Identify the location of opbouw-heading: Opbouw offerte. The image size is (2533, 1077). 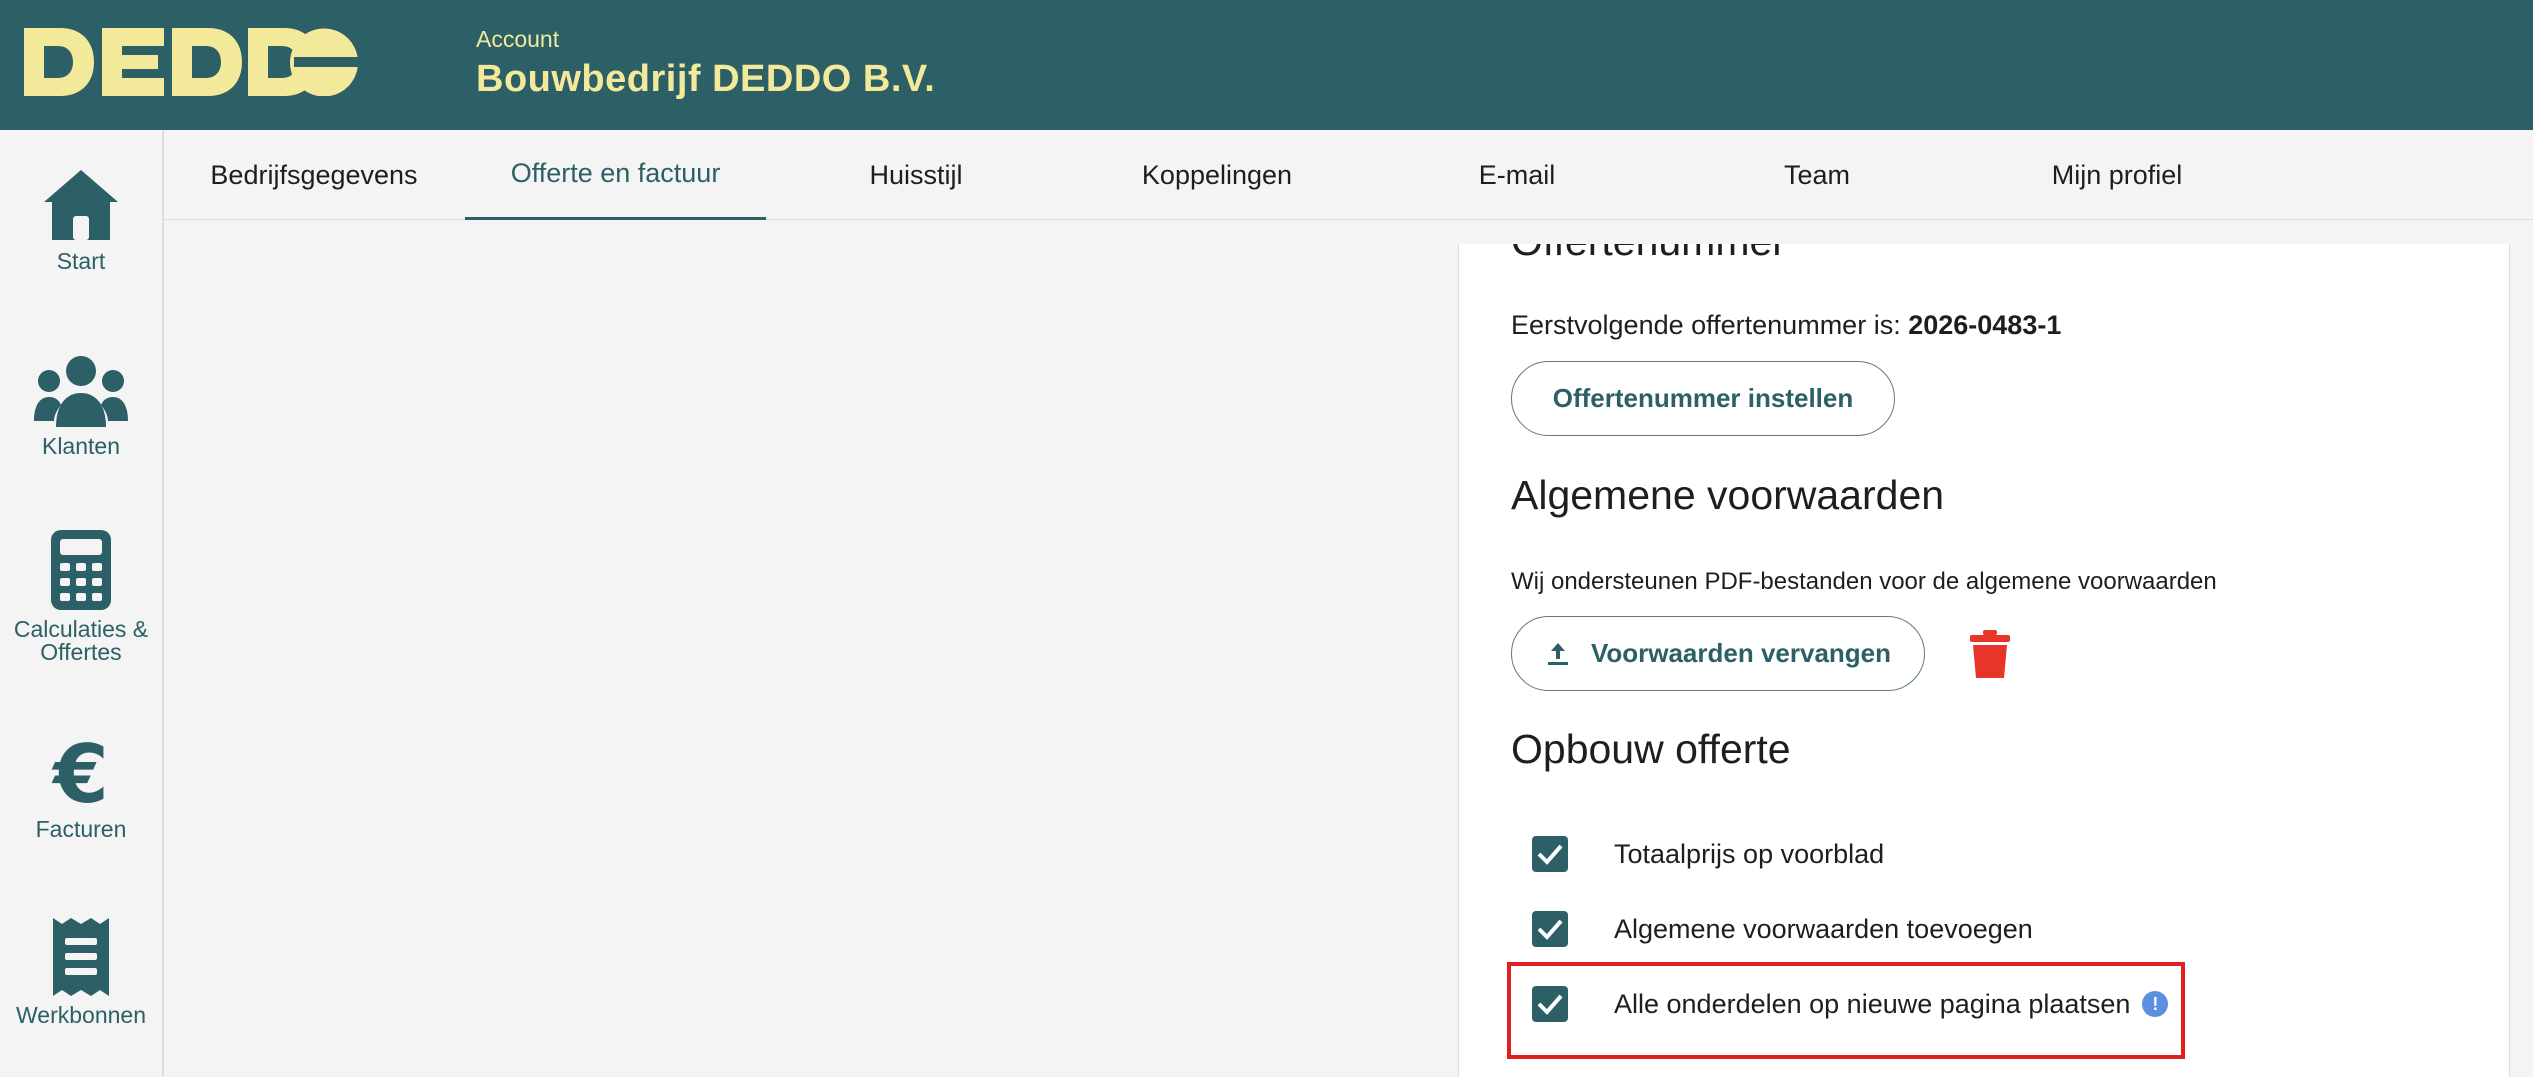
(1651, 749).